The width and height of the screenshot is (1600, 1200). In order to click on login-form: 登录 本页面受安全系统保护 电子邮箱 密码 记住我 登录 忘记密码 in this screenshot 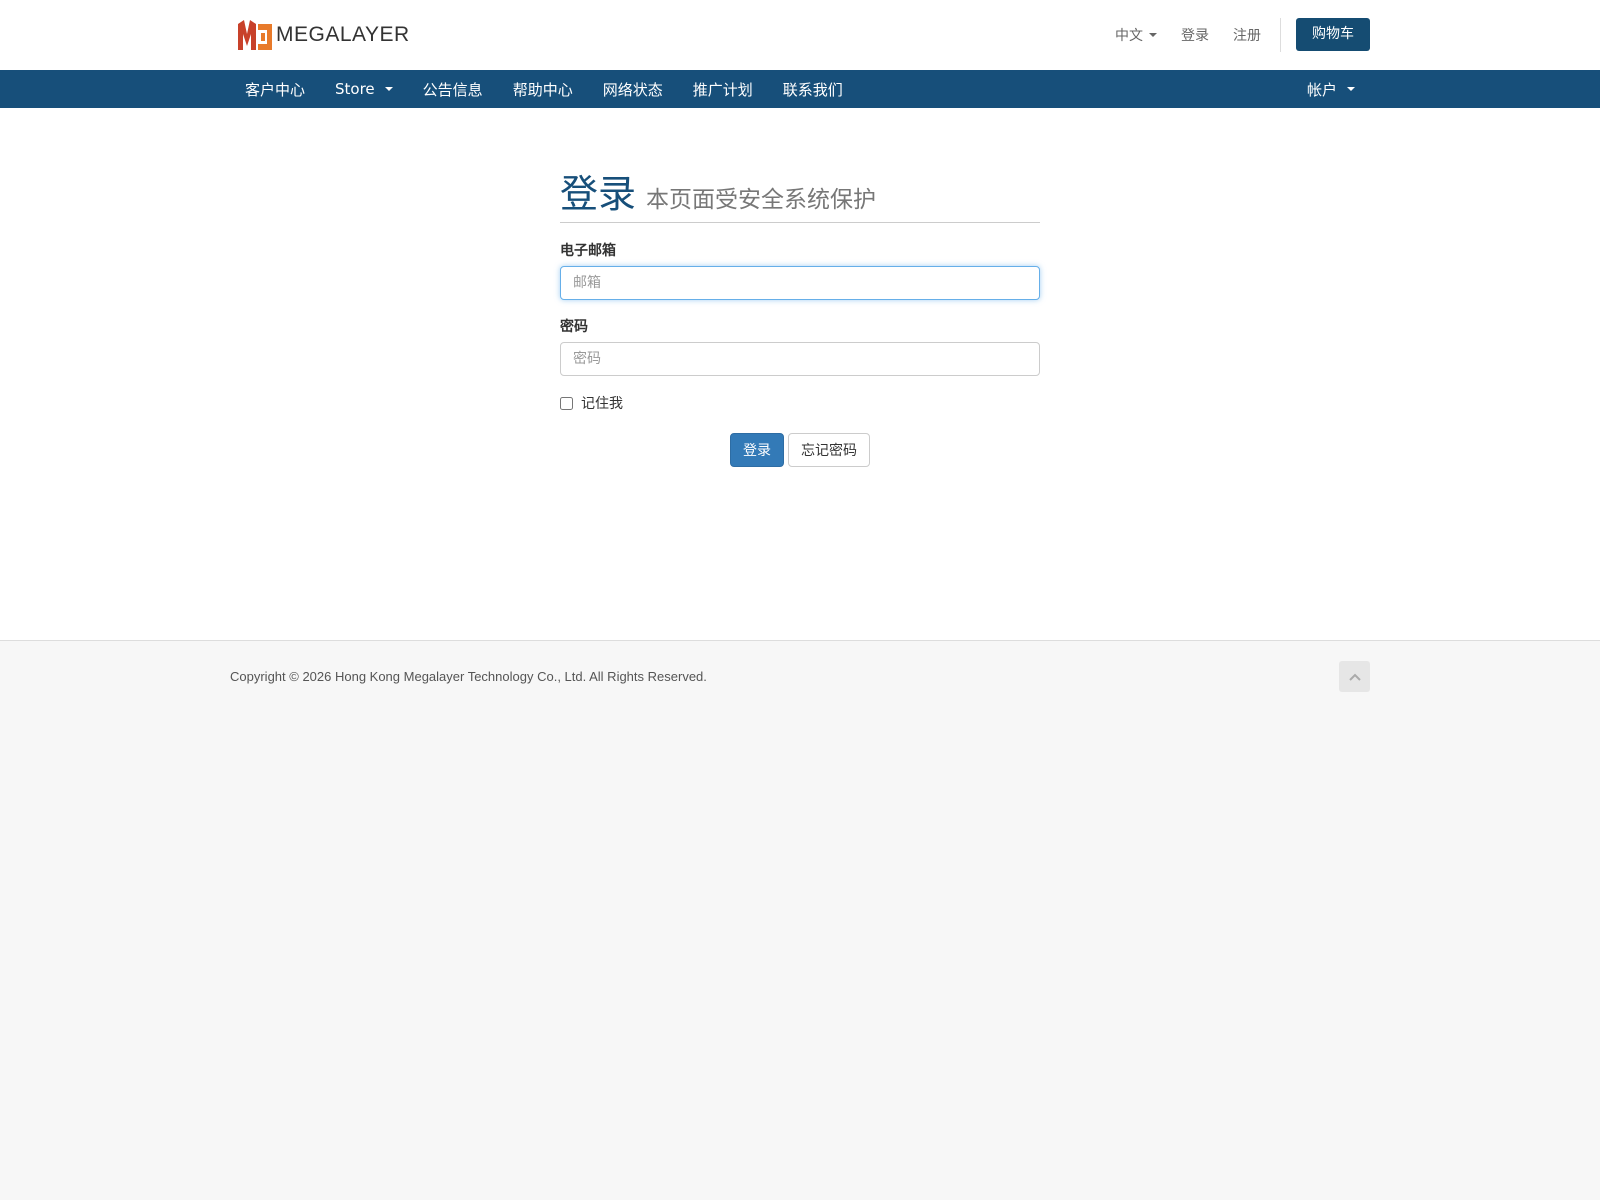, I will do `click(800, 319)`.